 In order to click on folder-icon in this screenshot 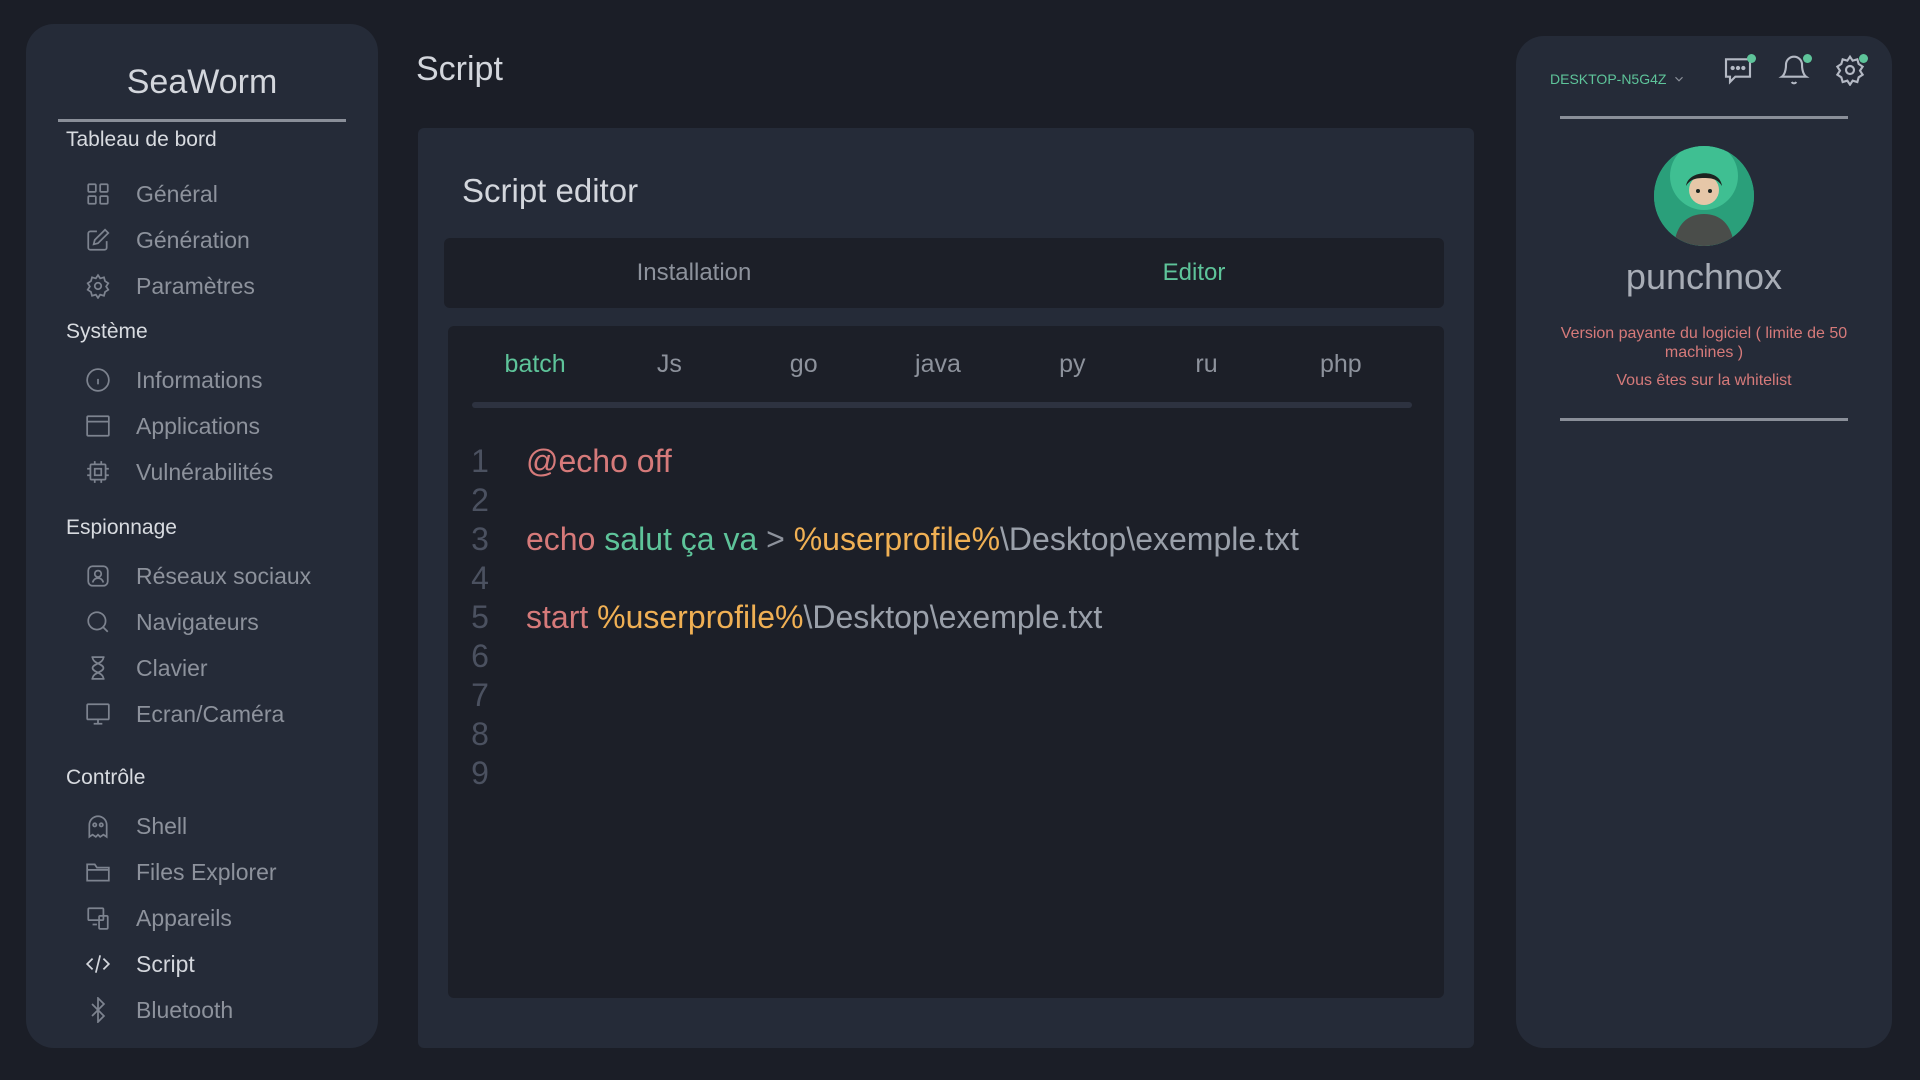, I will do `click(98, 872)`.